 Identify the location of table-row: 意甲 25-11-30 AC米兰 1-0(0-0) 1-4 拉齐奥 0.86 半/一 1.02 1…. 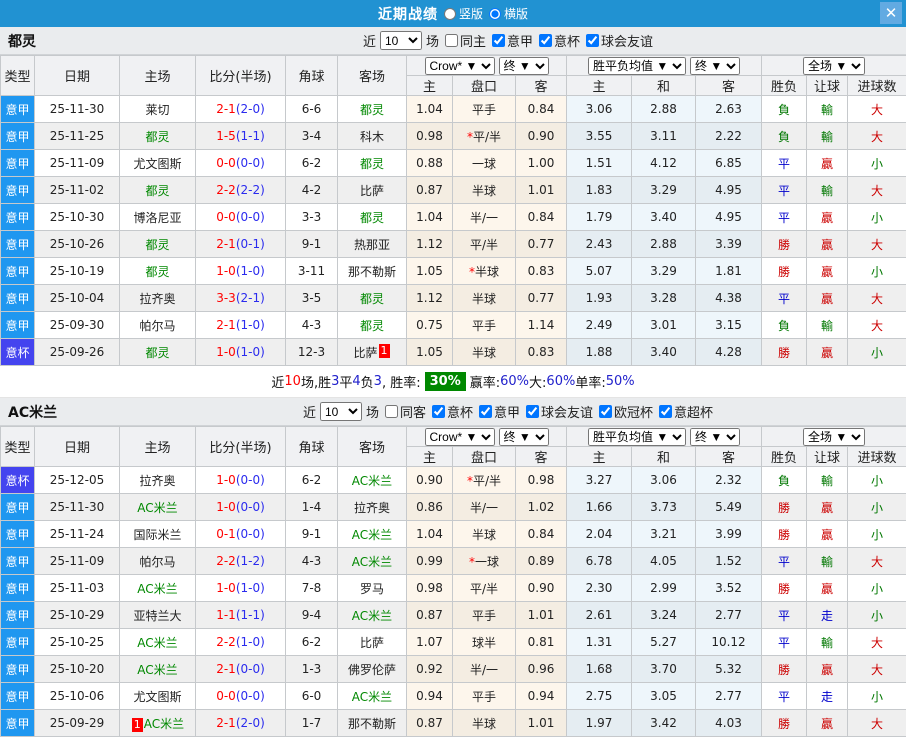
(453, 507).